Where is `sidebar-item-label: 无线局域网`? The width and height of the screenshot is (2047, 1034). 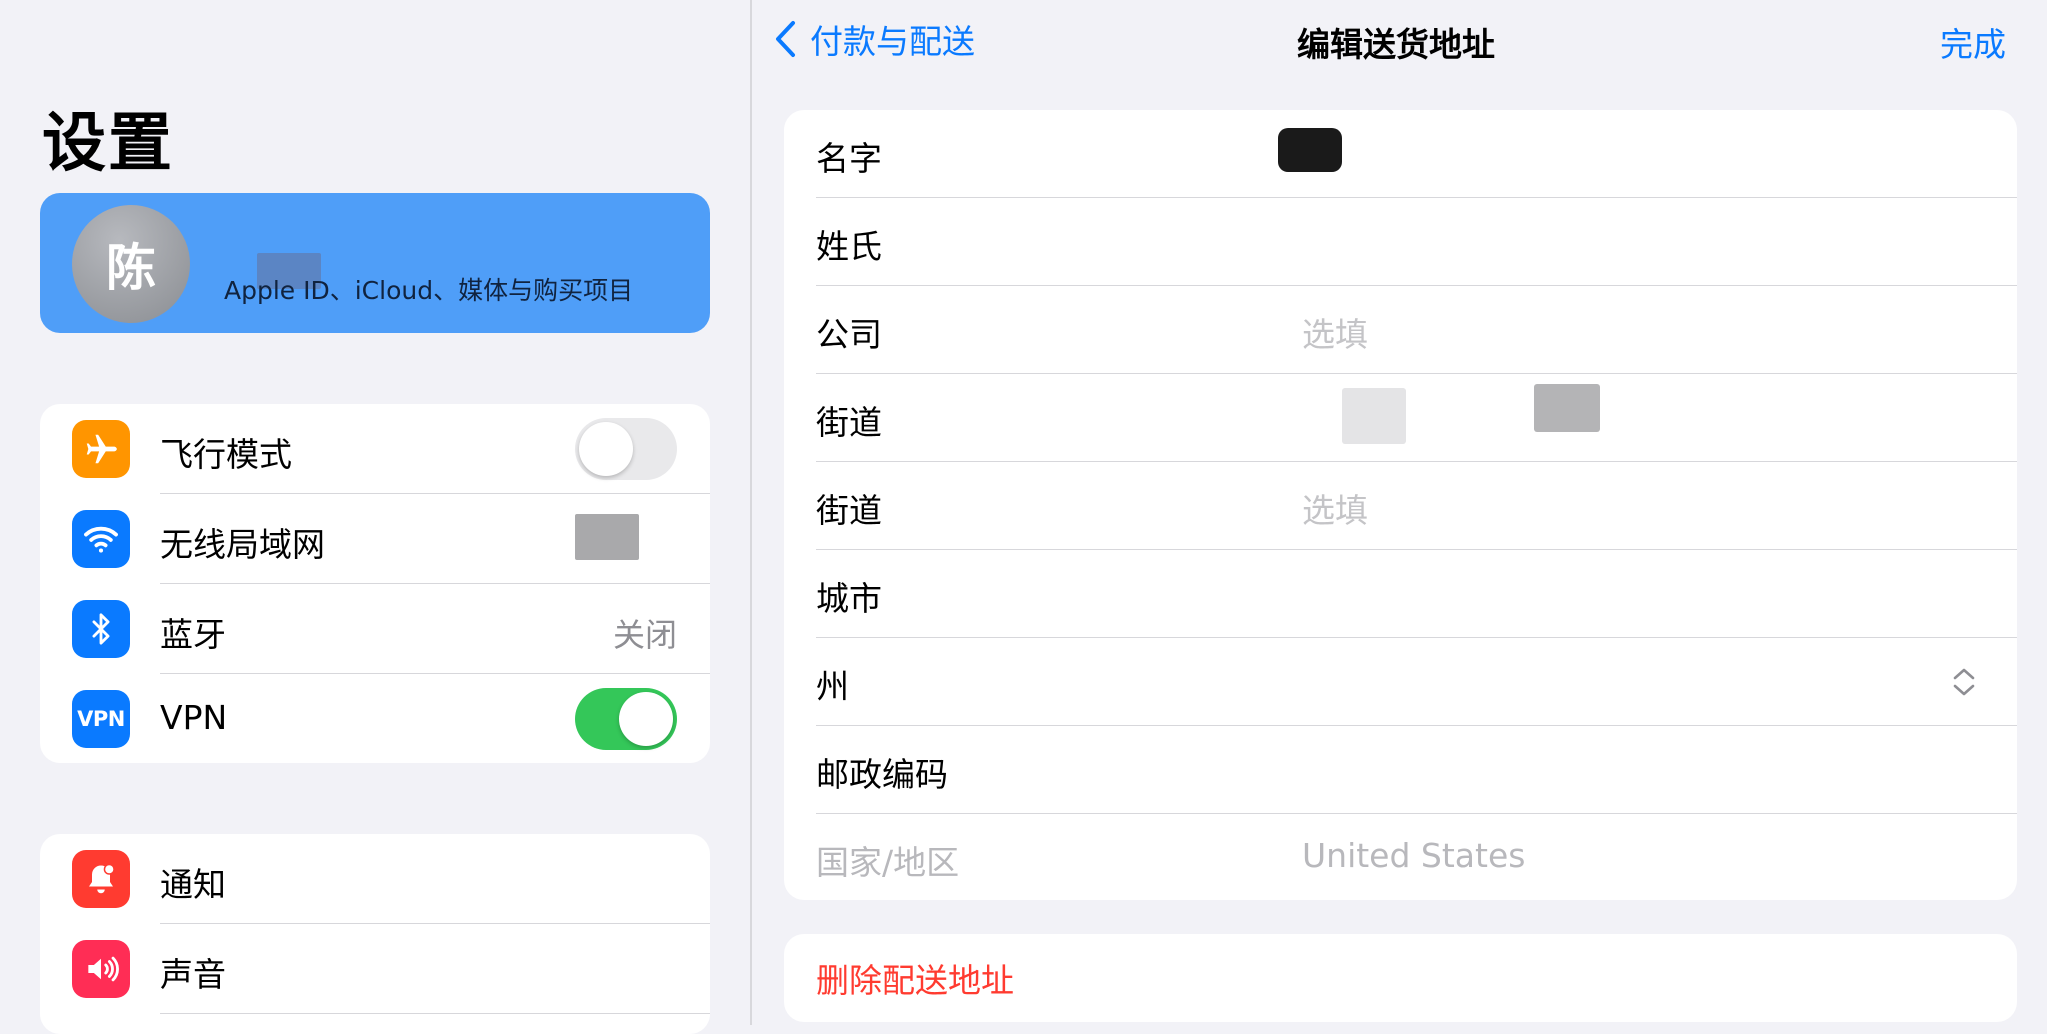 sidebar-item-label: 无线局域网 is located at coordinates (242, 544).